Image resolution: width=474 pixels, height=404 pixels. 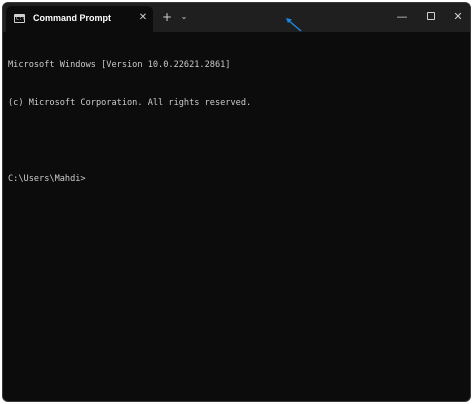 What do you see at coordinates (143, 18) in the screenshot?
I see `tab-close-icon: ✕` at bounding box center [143, 18].